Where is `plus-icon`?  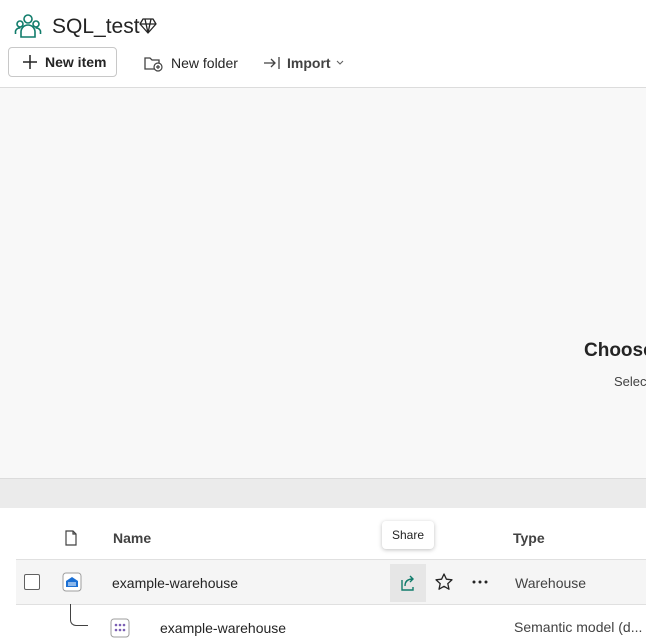
plus-icon is located at coordinates (30, 62).